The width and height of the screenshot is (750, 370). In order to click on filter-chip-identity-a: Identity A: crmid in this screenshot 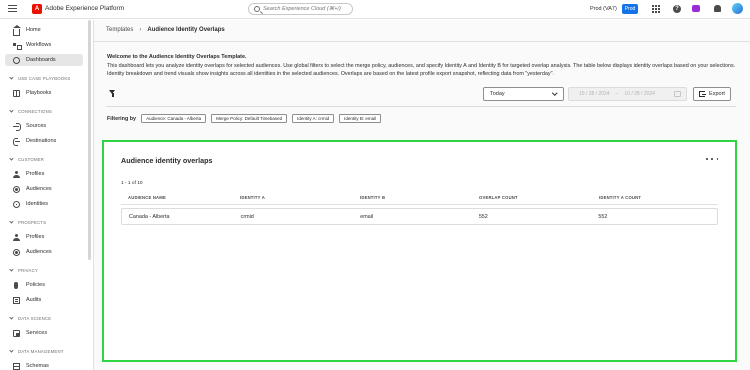, I will do `click(313, 118)`.